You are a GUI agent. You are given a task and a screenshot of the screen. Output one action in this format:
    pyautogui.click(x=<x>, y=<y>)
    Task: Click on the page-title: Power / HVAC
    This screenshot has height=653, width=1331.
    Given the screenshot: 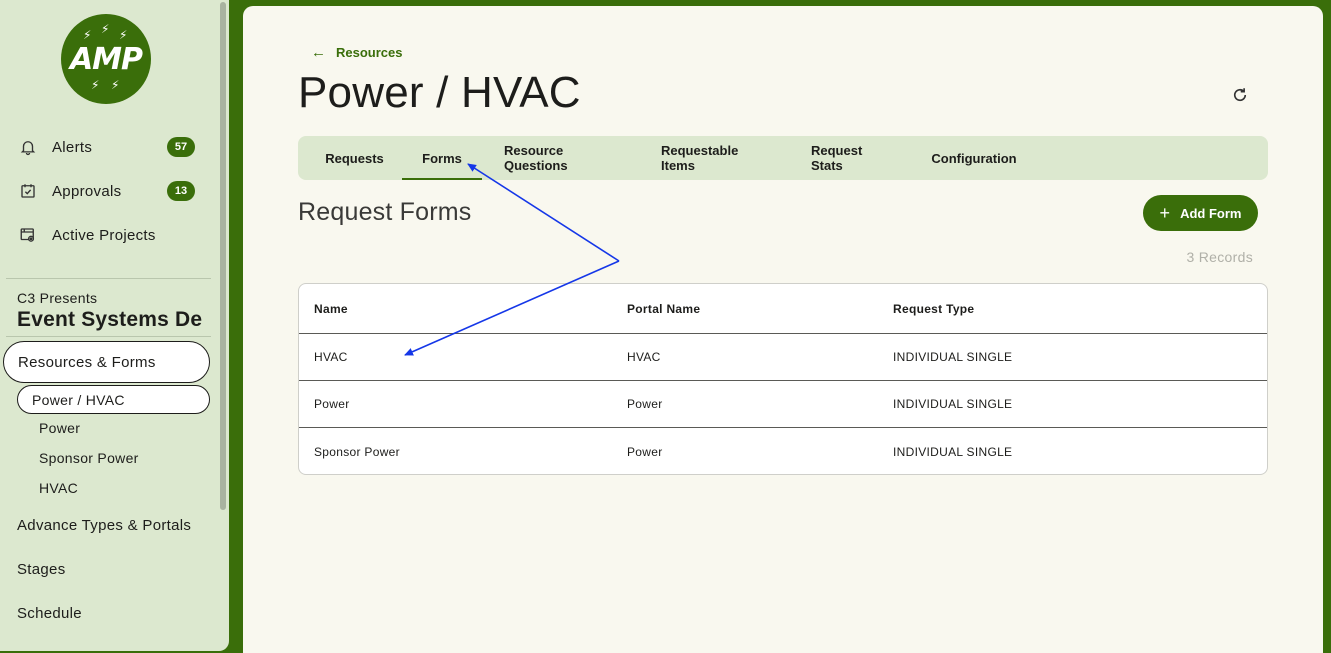 What is the action you would take?
    pyautogui.click(x=439, y=92)
    